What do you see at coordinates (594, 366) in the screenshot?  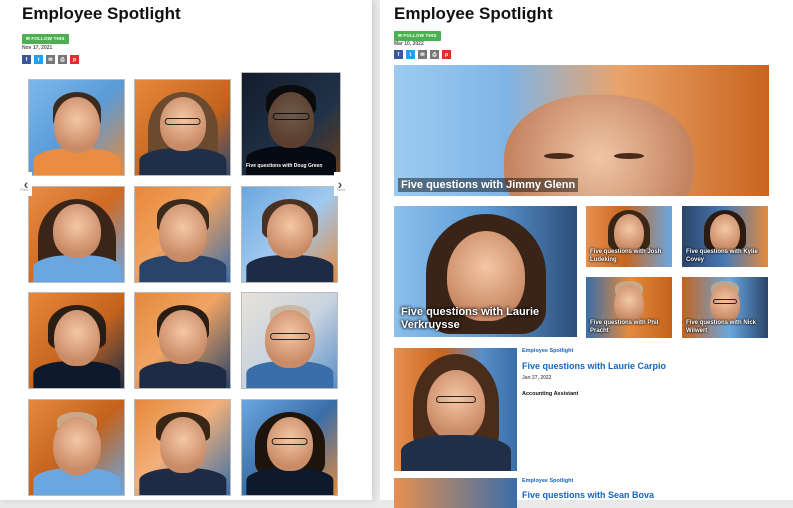 I see `article-title: Five questions with Laurie Carpio` at bounding box center [594, 366].